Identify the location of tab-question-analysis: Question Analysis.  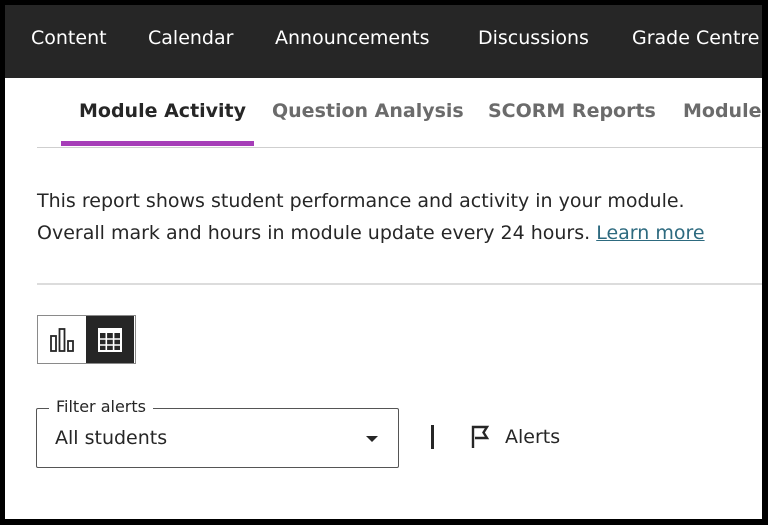
(368, 111).